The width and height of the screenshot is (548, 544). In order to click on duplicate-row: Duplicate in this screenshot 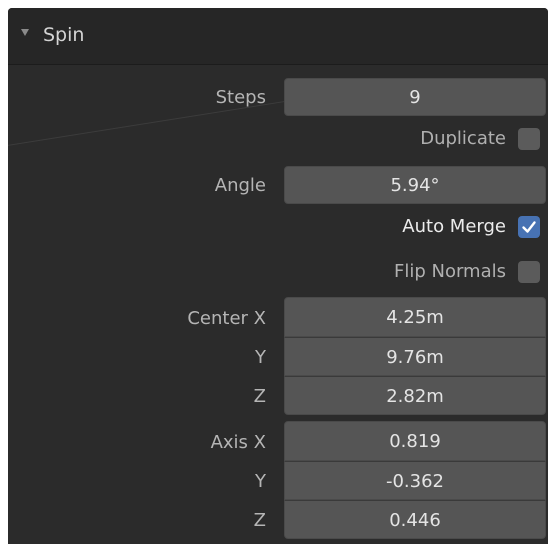, I will do `click(480, 139)`.